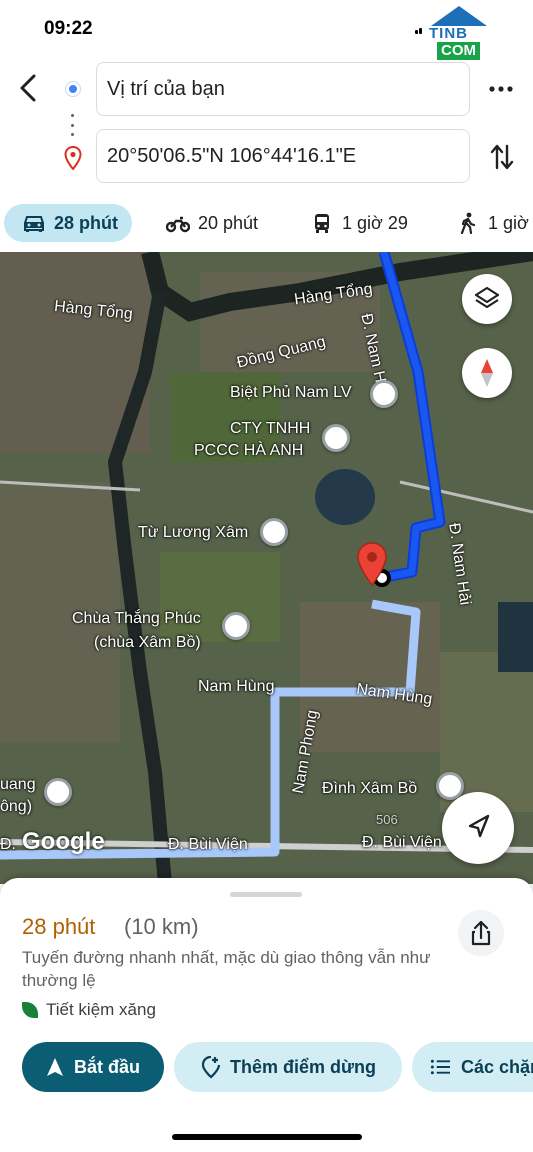 This screenshot has width=533, height=1152. I want to click on map-destination-pin-icon, so click(372, 564).